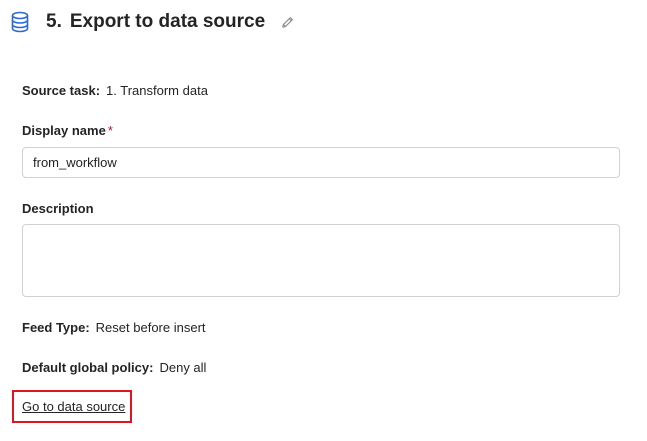 The height and width of the screenshot is (441, 647). I want to click on display-name-label: Display name, so click(64, 130).